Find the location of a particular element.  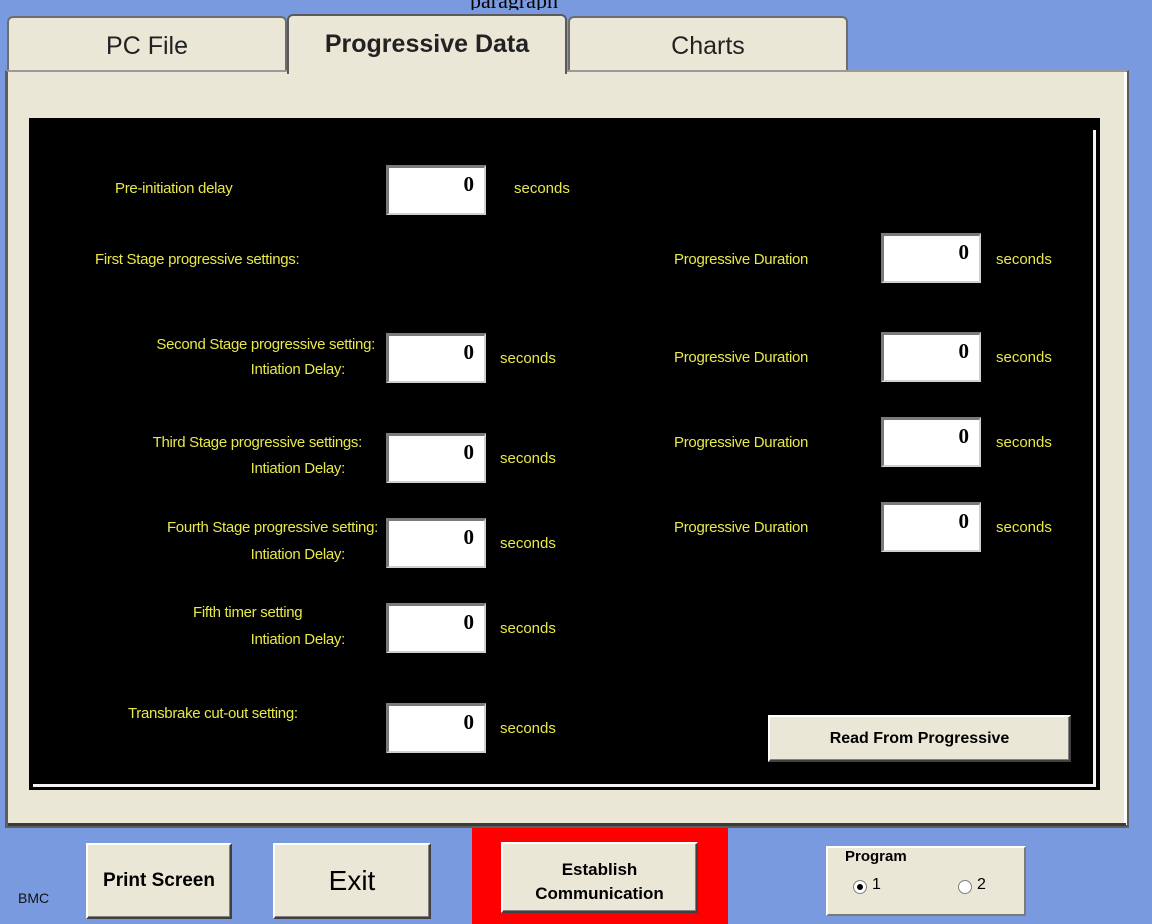

pre-initiation-delay-label: Pre-initiation delay is located at coordinates (174, 188).